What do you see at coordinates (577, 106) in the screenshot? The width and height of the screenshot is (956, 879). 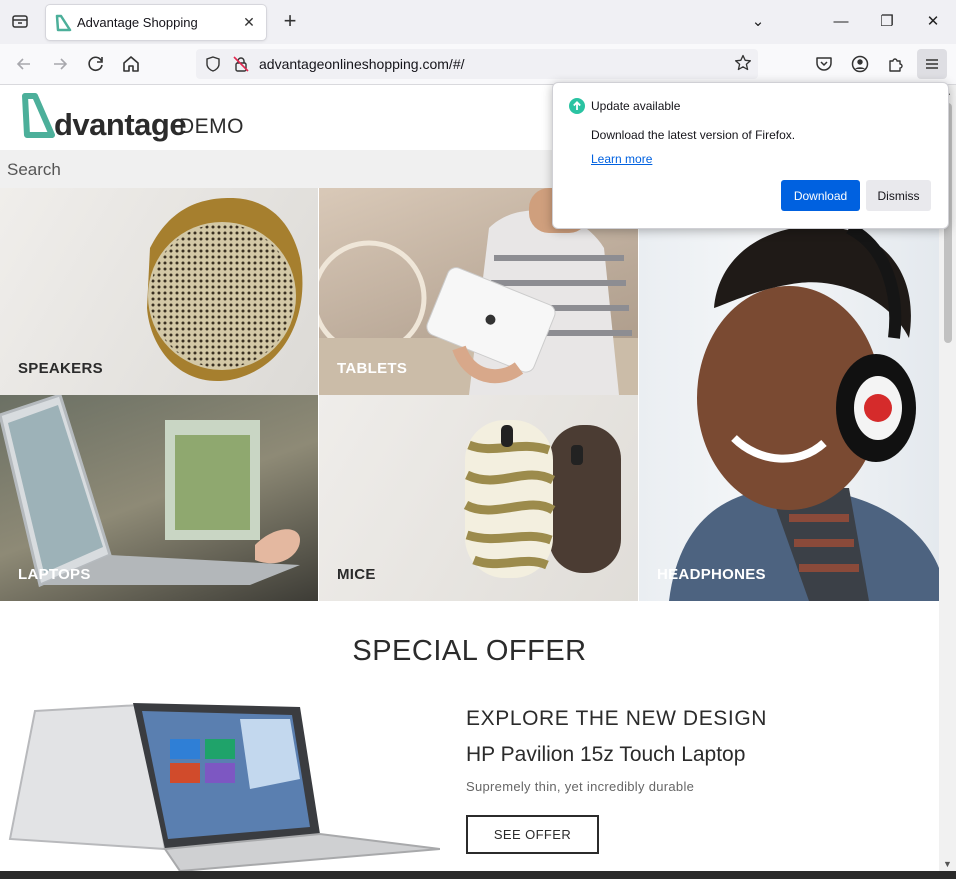 I see `update-arrow-icon` at bounding box center [577, 106].